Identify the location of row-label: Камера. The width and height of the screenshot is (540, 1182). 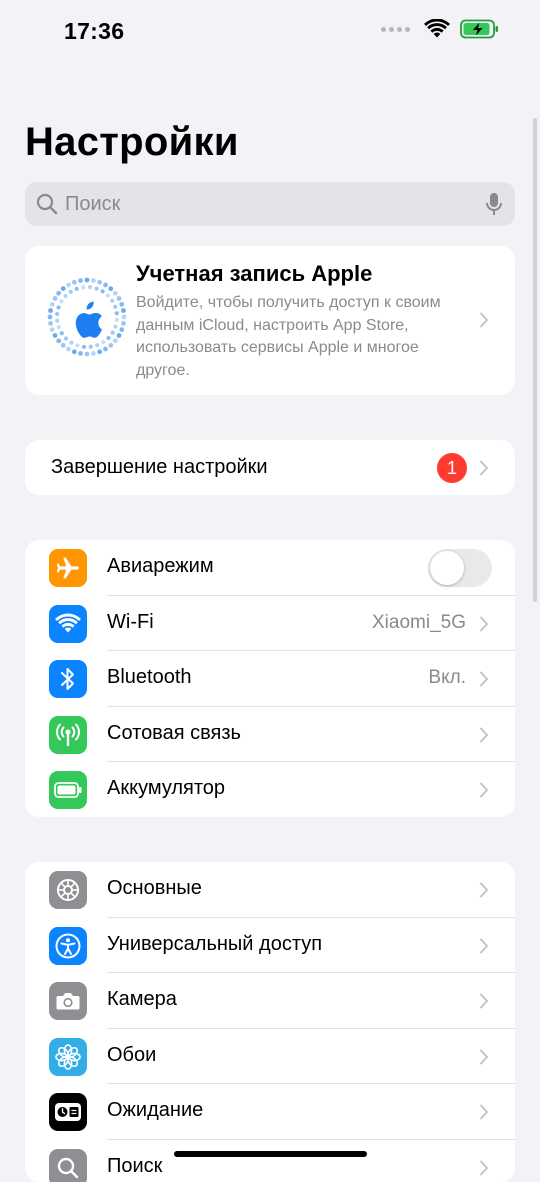
(142, 999).